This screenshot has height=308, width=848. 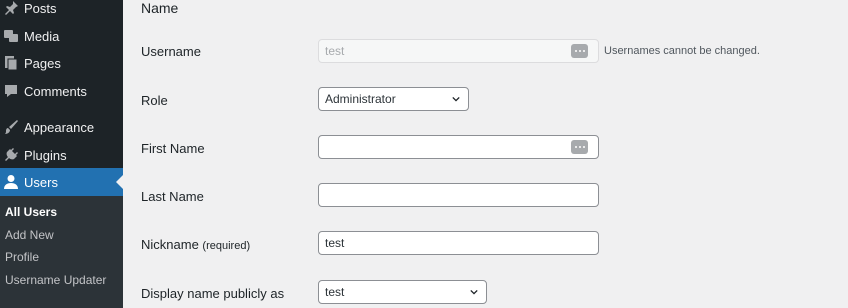 I want to click on role-label: Role, so click(x=154, y=100).